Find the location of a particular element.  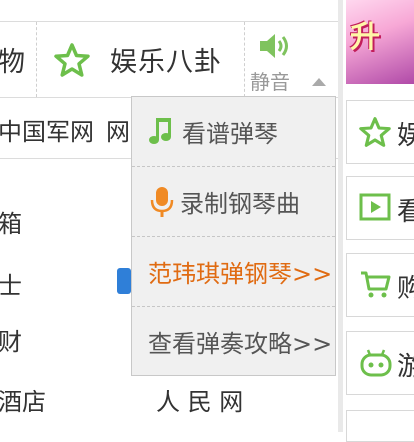

nav-item-partial: 物 is located at coordinates (17, 59).